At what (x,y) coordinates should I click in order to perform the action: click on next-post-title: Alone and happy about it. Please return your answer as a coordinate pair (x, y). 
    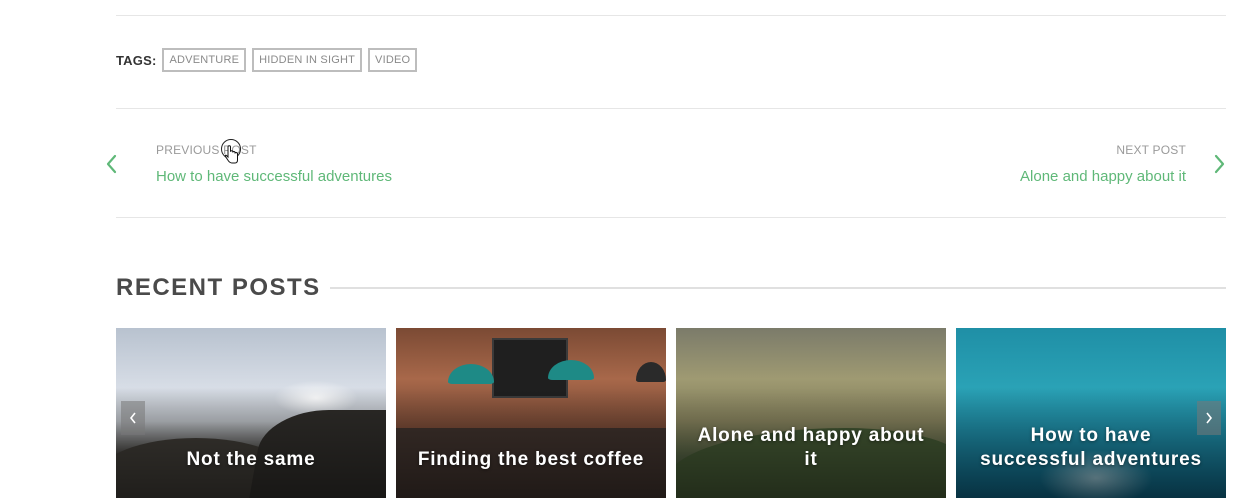
    Looking at the image, I should click on (1103, 177).